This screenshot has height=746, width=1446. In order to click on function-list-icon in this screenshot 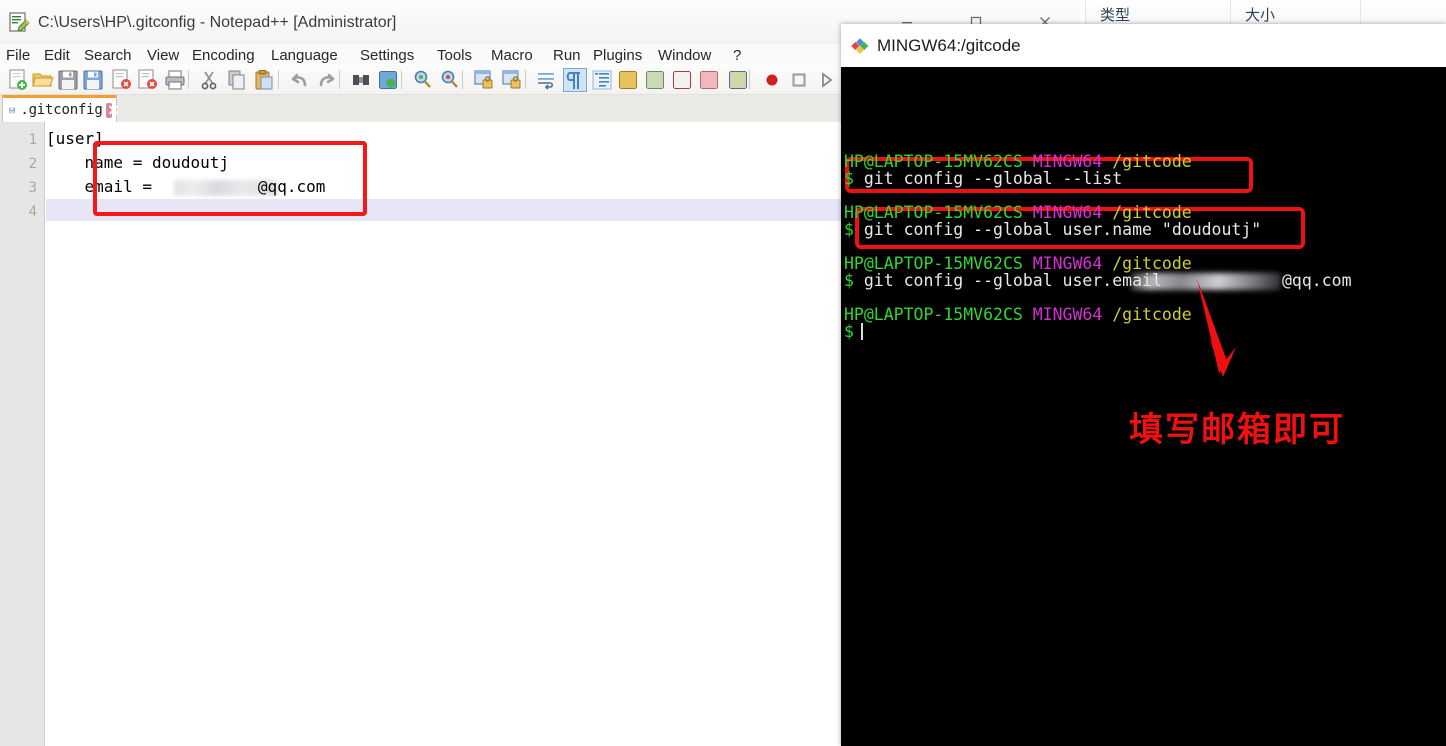, I will do `click(682, 80)`.